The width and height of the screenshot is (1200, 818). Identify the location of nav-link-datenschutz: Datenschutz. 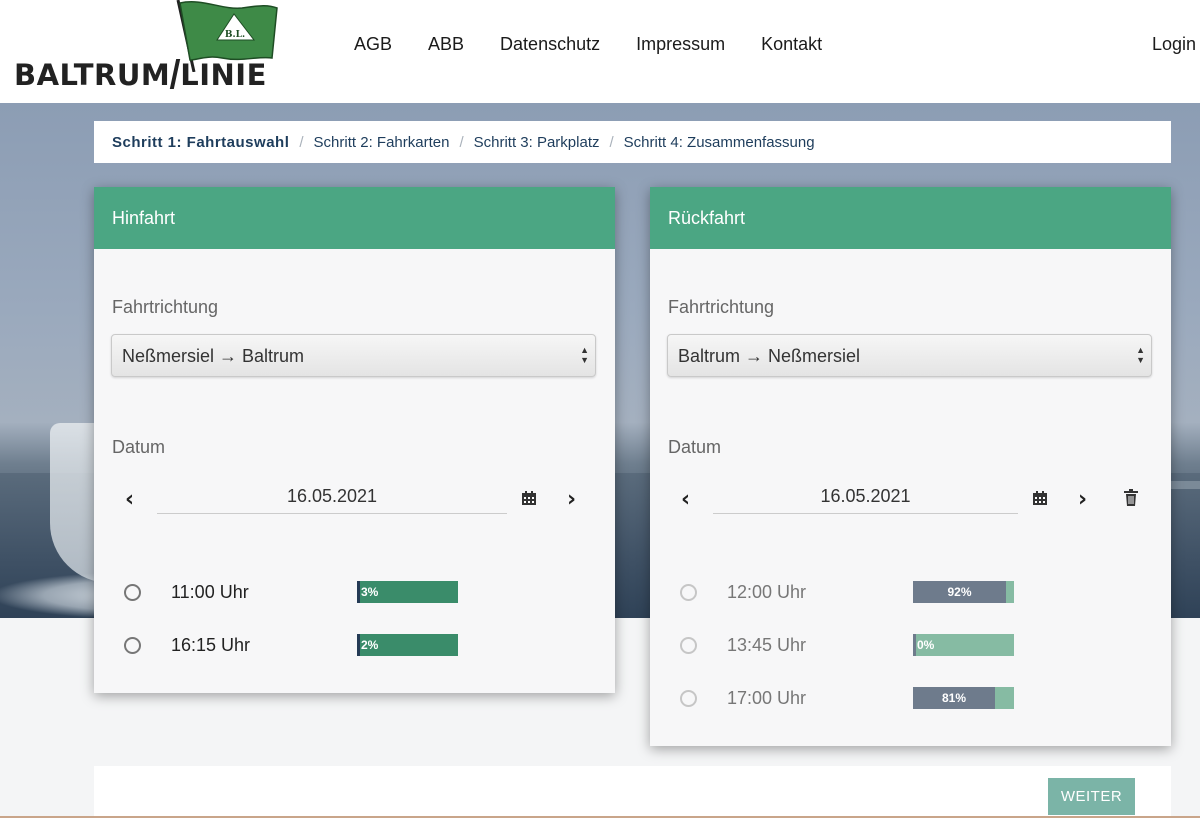
(550, 44).